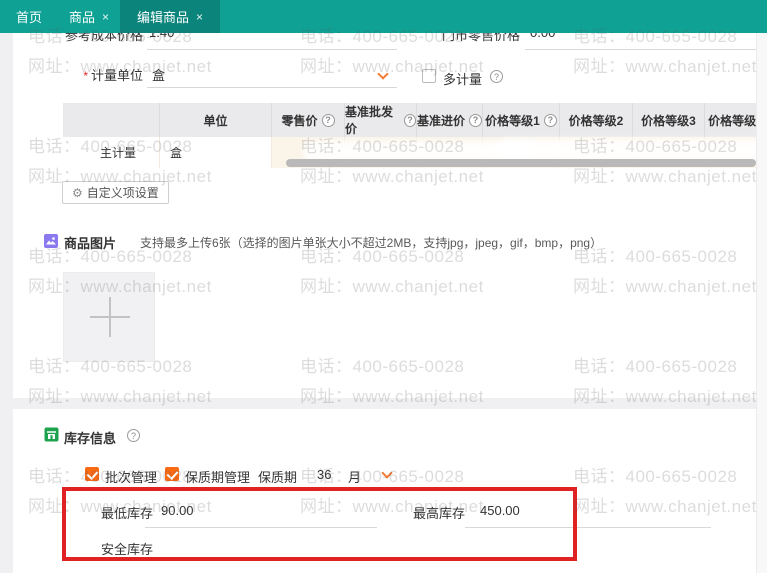 This screenshot has width=767, height=573. I want to click on min-stock-input, so click(261, 527).